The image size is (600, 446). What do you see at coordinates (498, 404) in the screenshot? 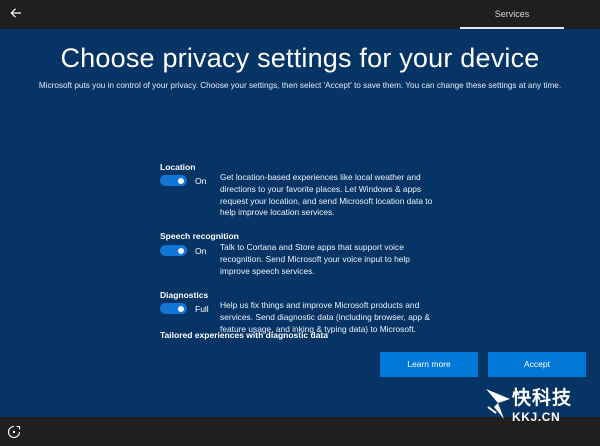
I see `kkj-logo-icon` at bounding box center [498, 404].